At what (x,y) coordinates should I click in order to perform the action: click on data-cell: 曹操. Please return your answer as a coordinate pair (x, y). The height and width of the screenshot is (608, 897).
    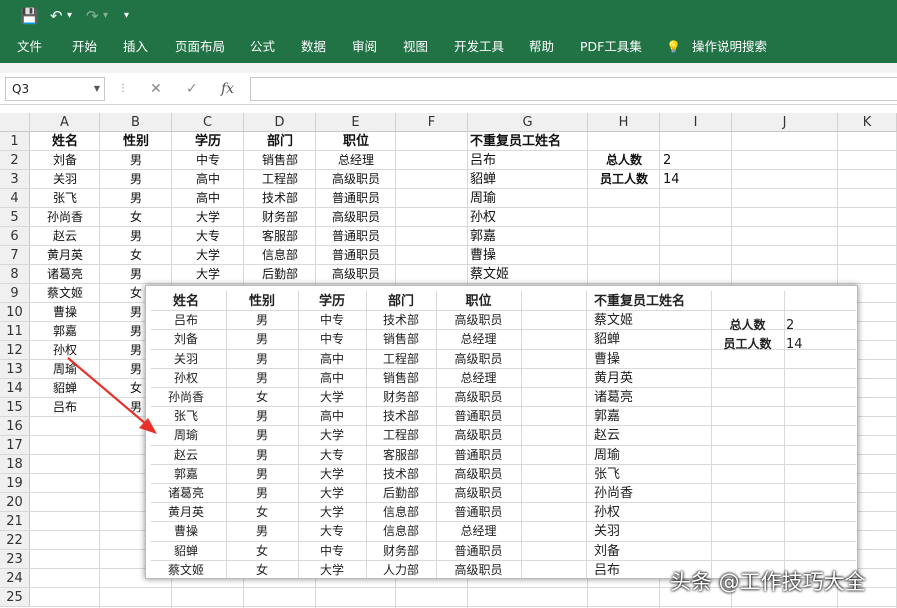
    Looking at the image, I should click on (65, 312).